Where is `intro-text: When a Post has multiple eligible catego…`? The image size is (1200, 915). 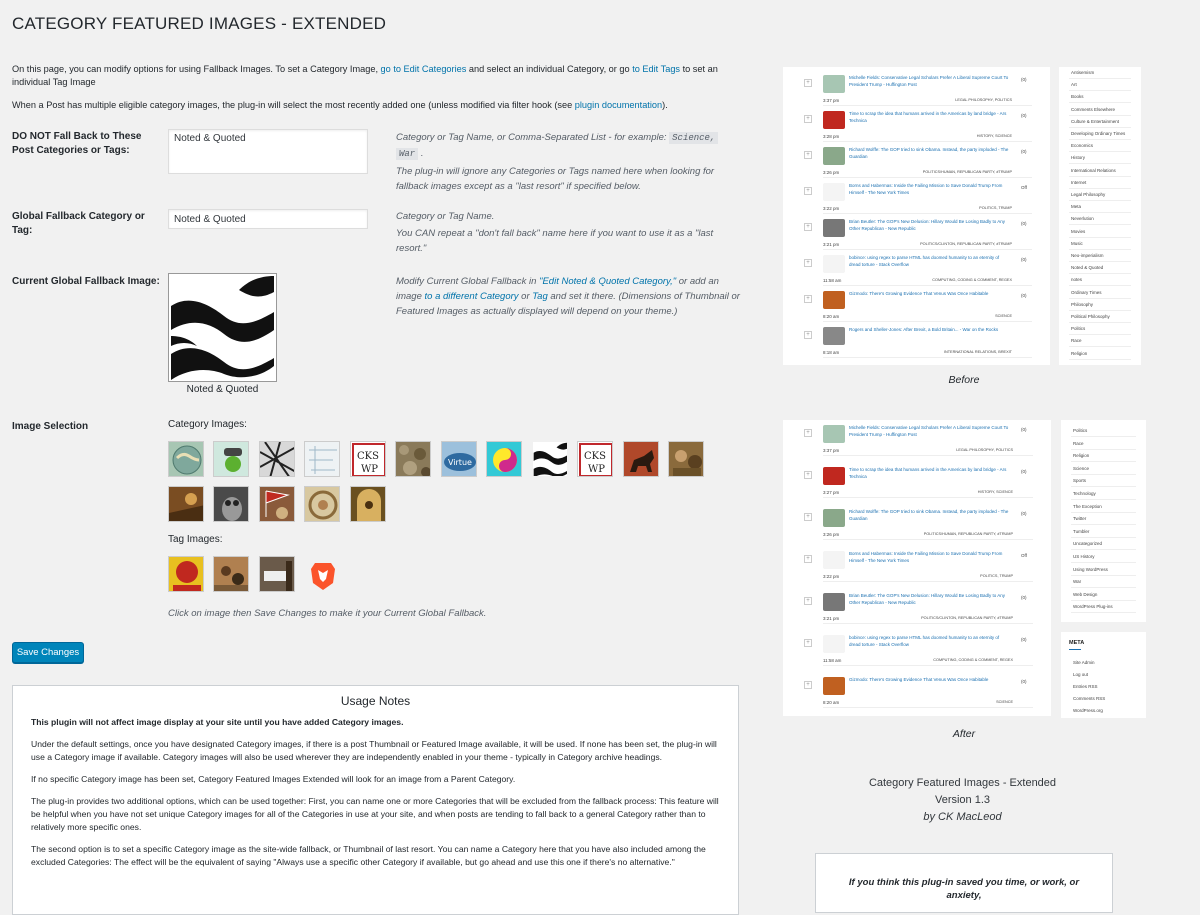 intro-text: When a Post has multiple eligible catego… is located at coordinates (293, 105).